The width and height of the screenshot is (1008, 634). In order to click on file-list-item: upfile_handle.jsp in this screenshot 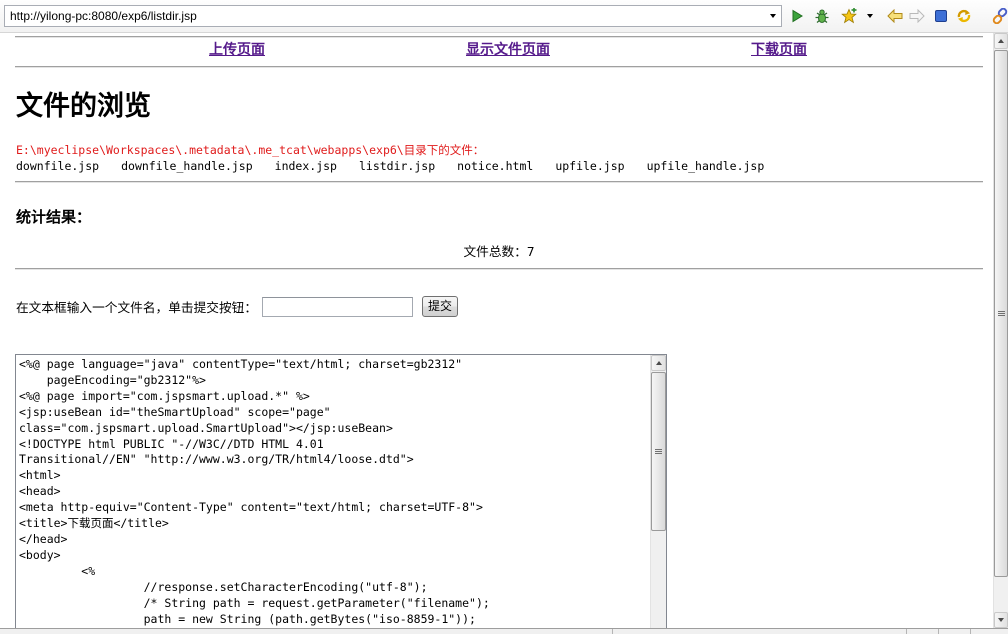, I will do `click(705, 166)`.